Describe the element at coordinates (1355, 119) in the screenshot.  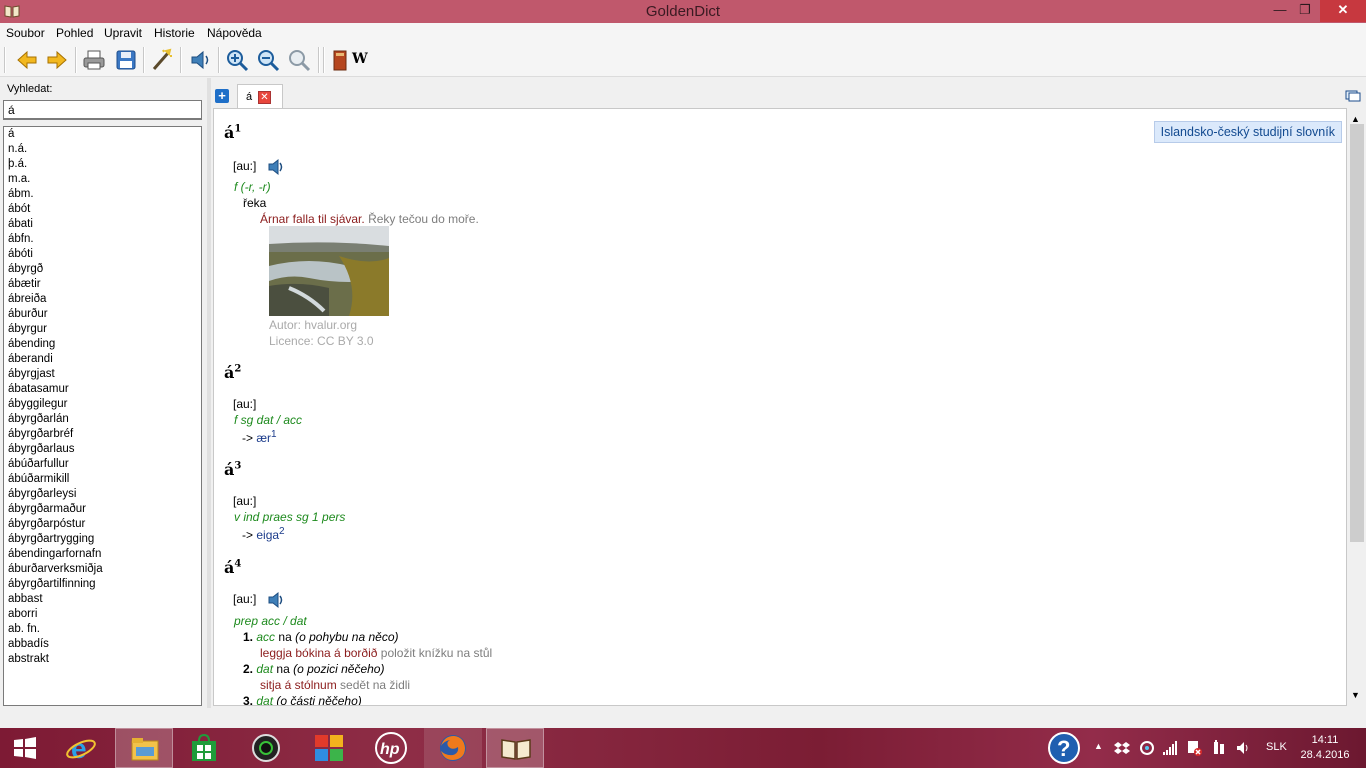
I see `scroll-up-icon: ▲` at that location.